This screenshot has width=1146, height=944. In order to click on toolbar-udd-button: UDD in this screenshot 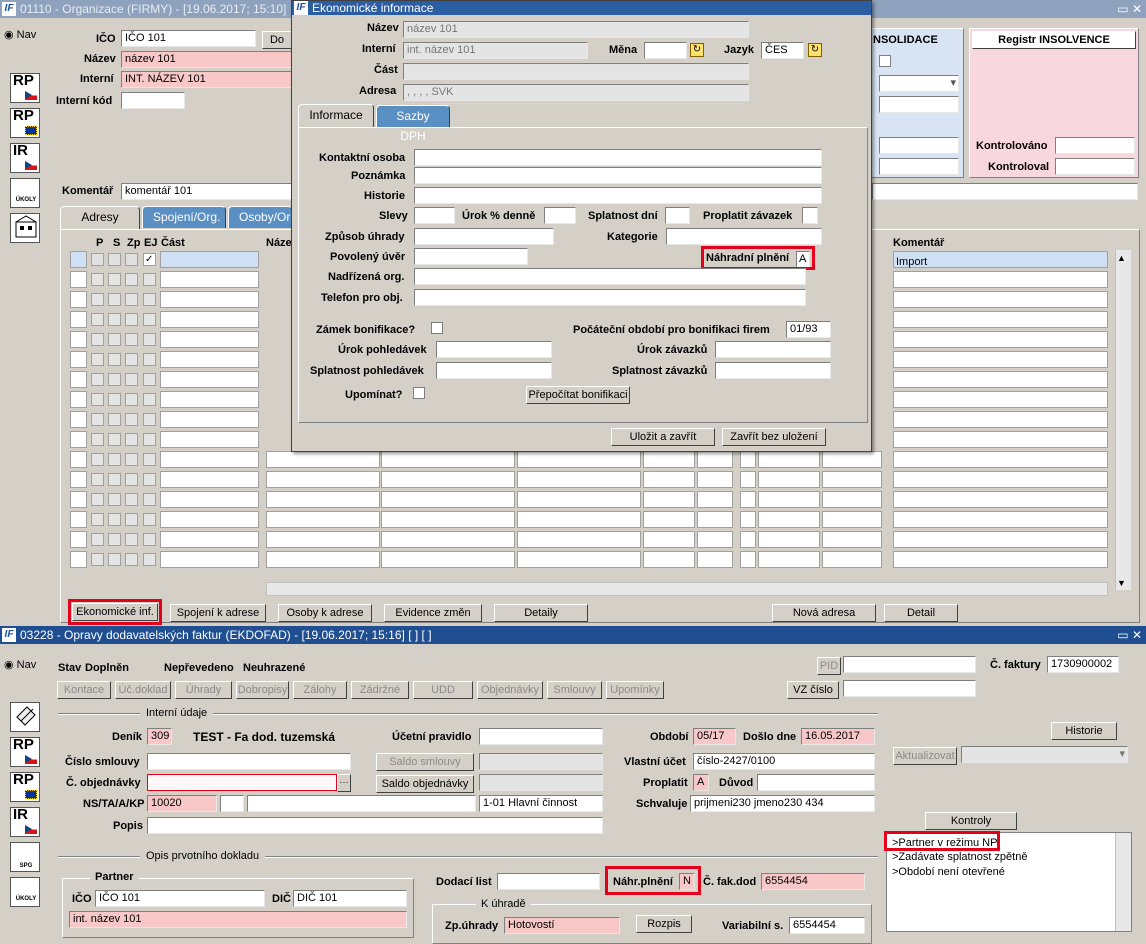, I will do `click(443, 690)`.